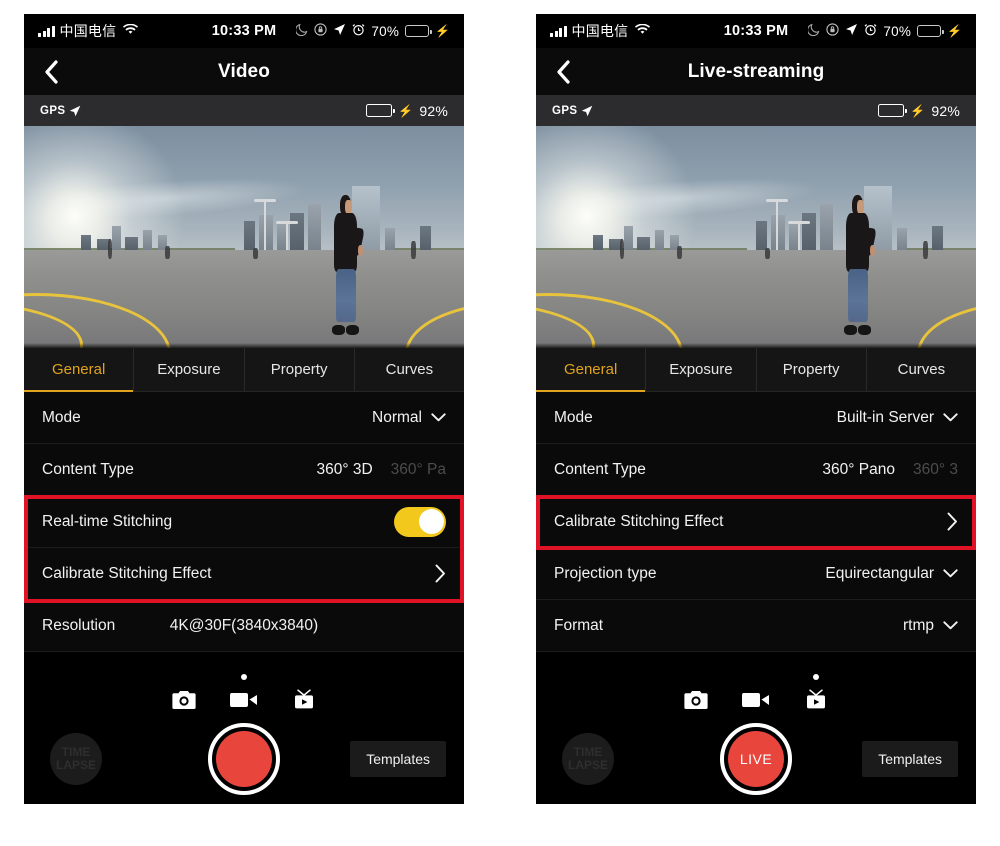  I want to click on row-mode: Mode Normal, so click(244, 418).